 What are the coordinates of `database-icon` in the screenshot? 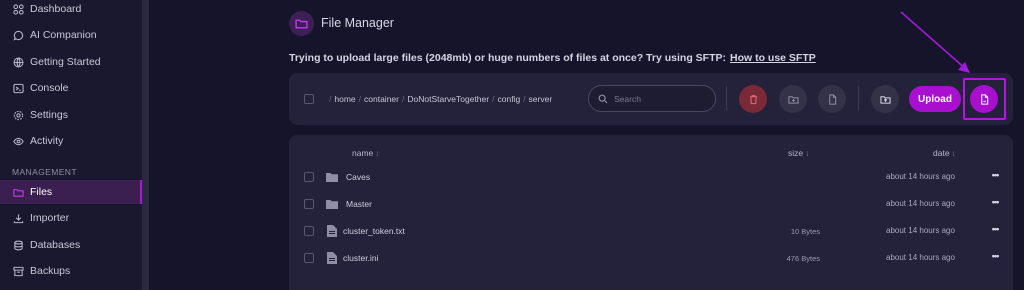 It's located at (18, 245).